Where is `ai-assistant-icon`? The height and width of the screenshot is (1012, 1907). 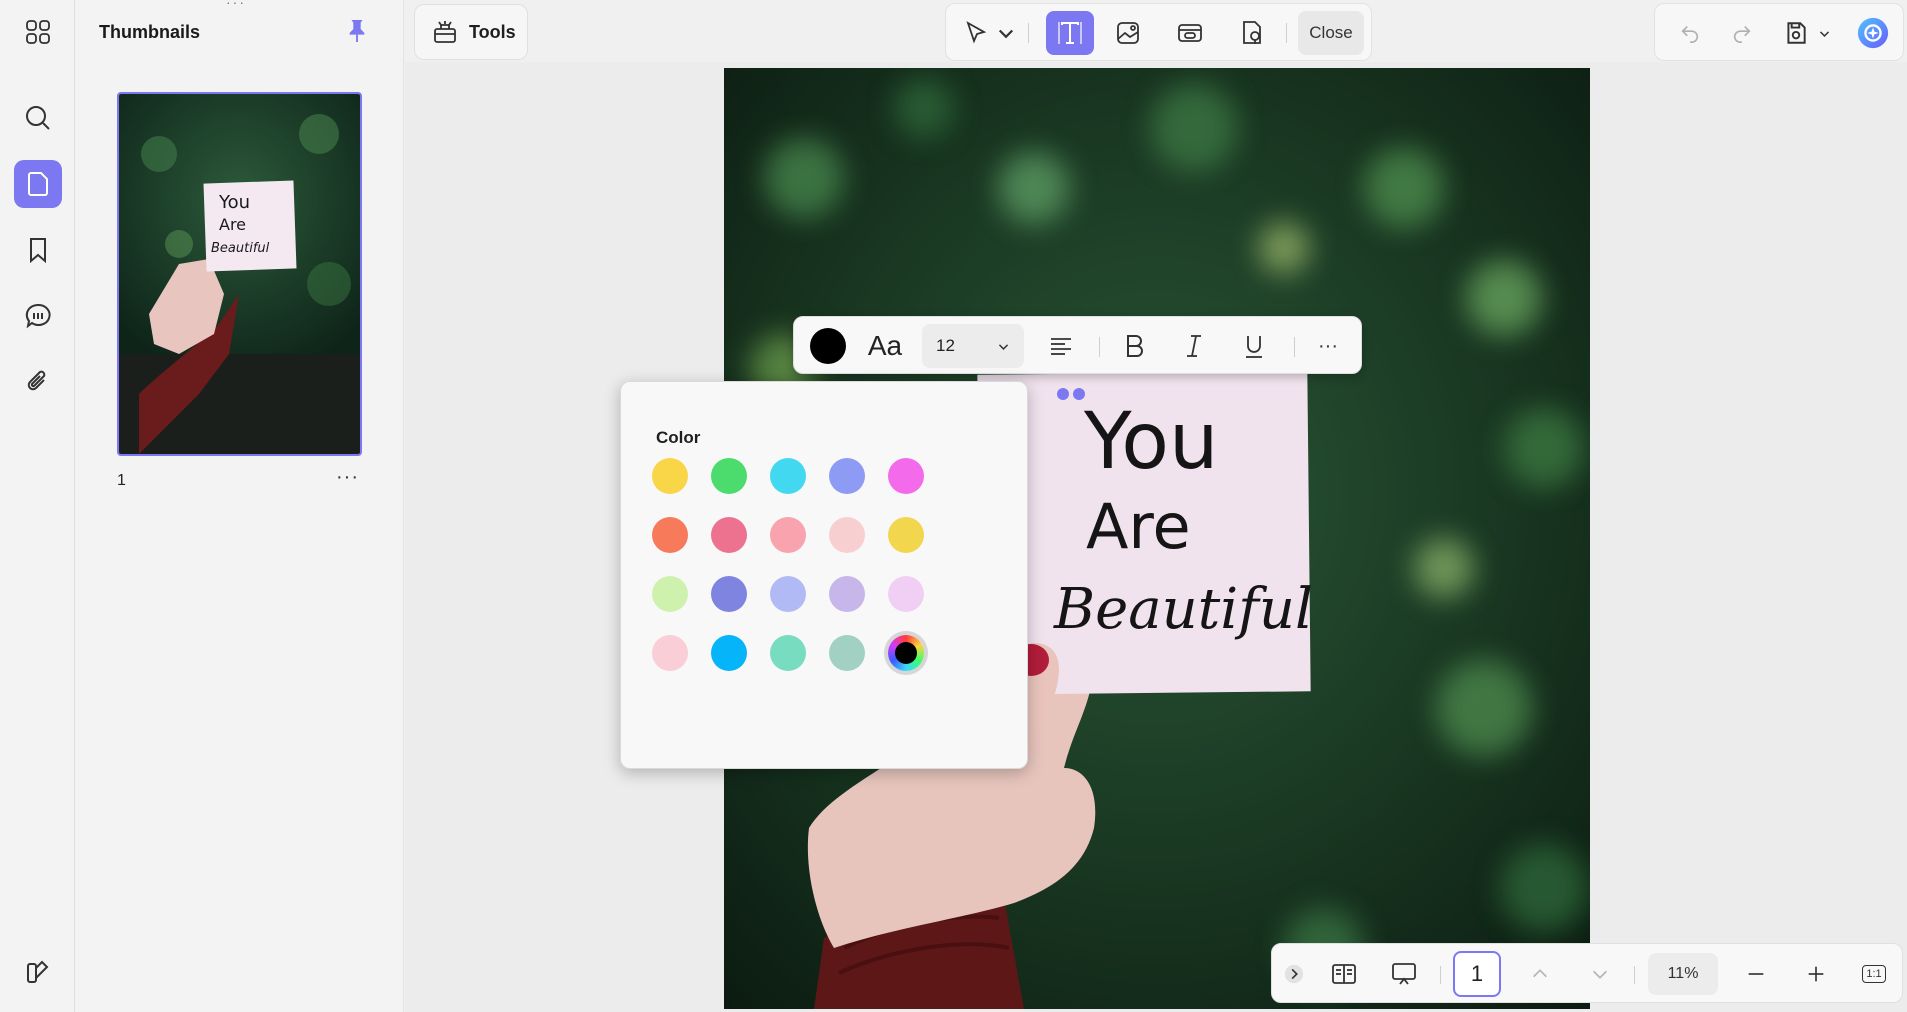 ai-assistant-icon is located at coordinates (1873, 33).